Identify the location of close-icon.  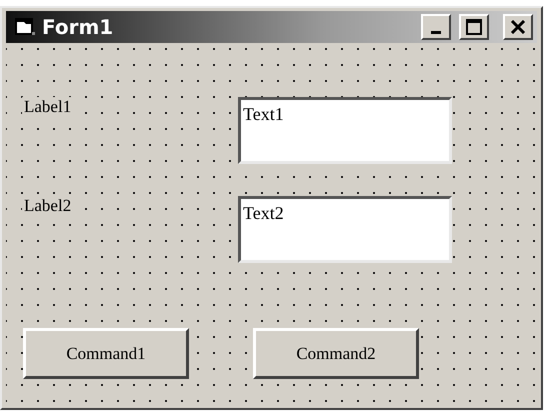
(518, 27).